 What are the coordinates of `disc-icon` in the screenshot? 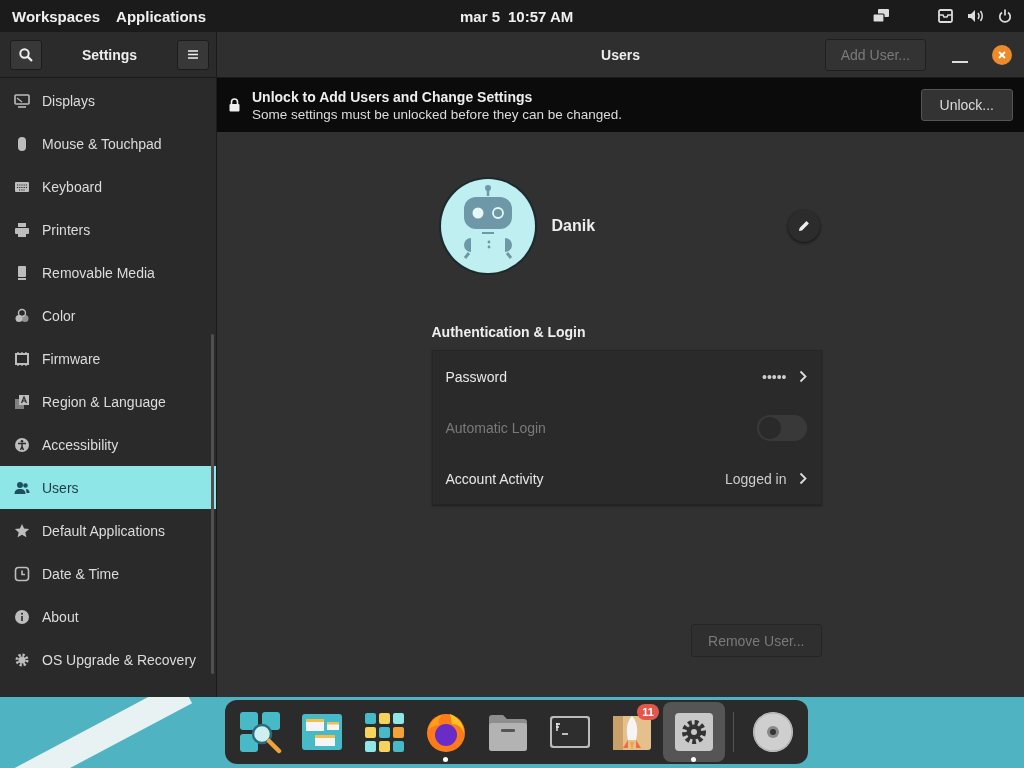 It's located at (773, 732).